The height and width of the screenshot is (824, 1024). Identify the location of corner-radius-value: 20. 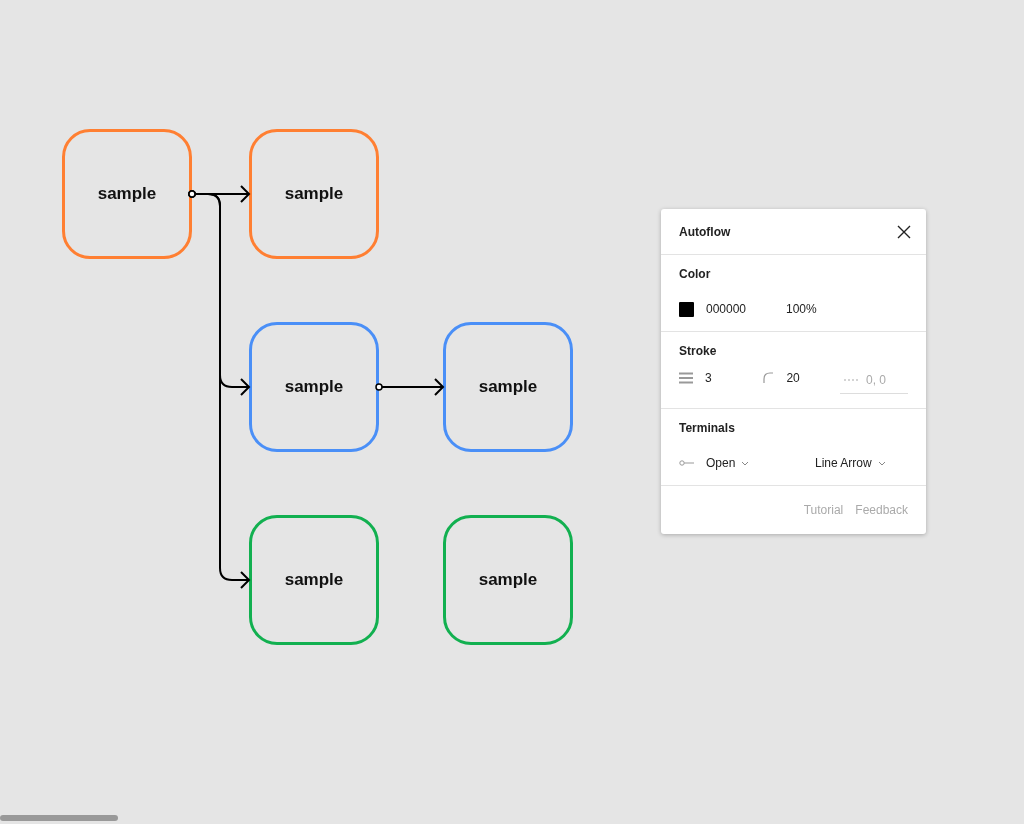
(793, 378).